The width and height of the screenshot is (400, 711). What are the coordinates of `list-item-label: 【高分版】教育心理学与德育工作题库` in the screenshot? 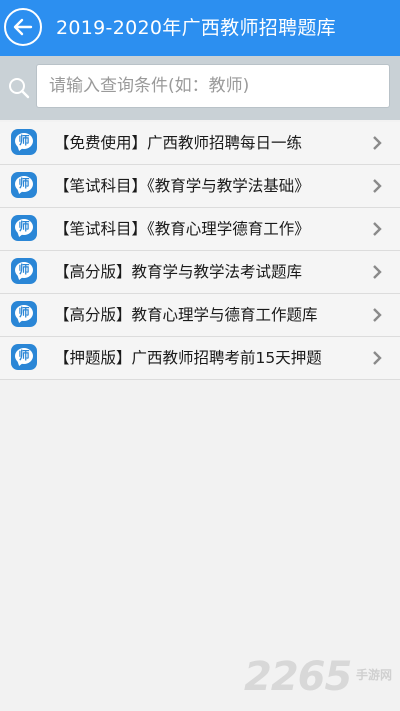 It's located at (186, 315).